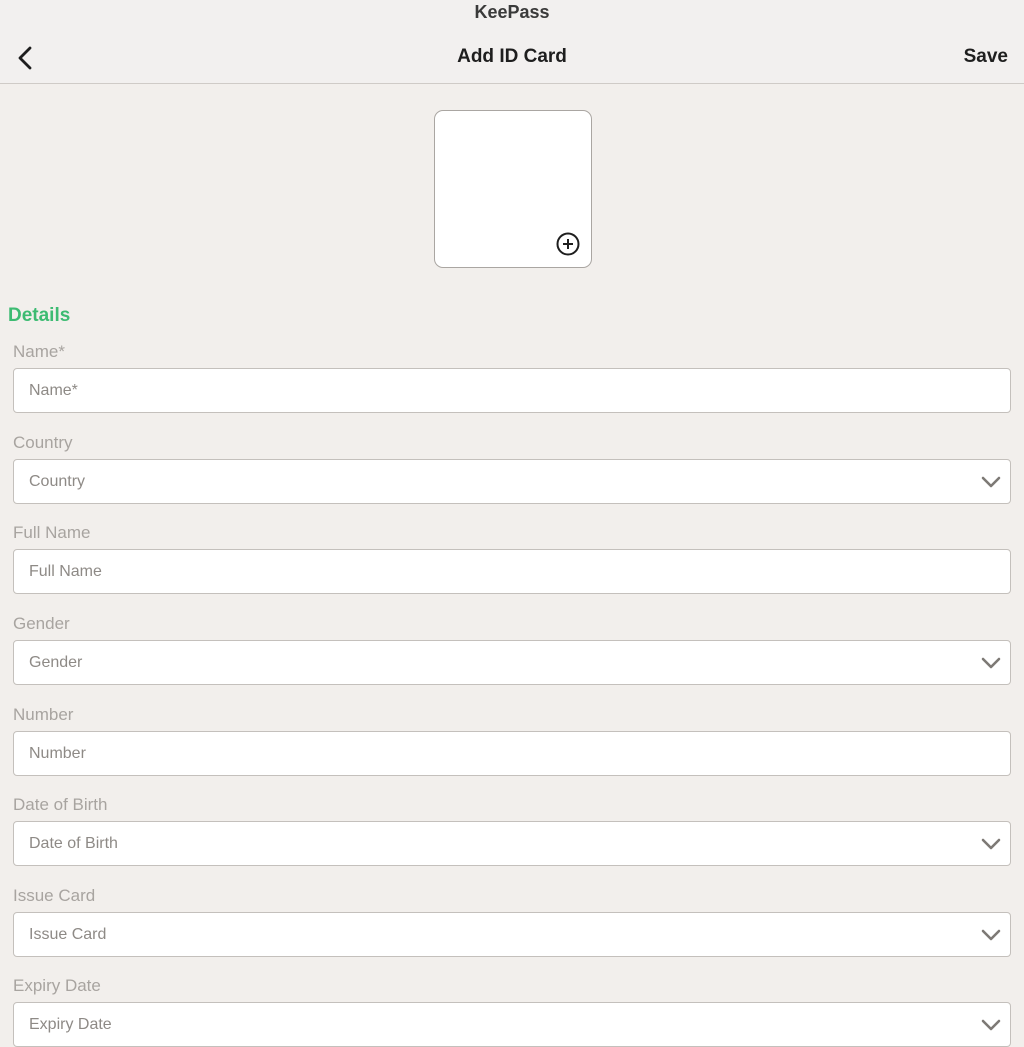  Describe the element at coordinates (39, 315) in the screenshot. I see `details-section-title: Details` at that location.